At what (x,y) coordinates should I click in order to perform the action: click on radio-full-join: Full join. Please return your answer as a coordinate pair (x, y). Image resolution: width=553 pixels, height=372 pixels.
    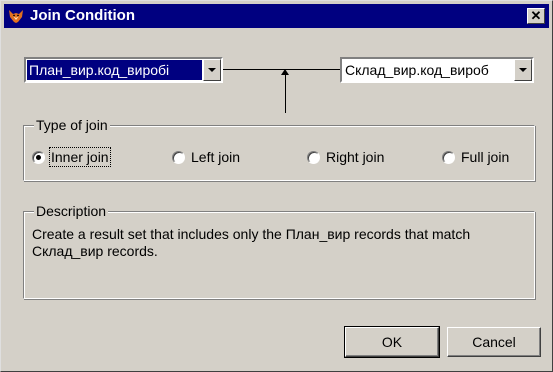
    Looking at the image, I should click on (475, 157).